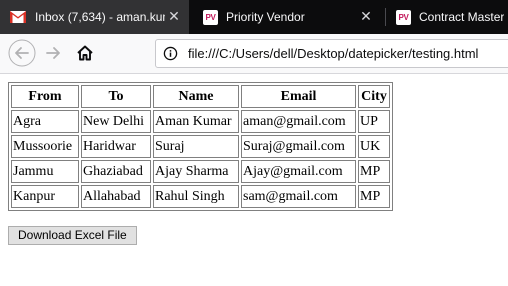 The height and width of the screenshot is (286, 508). What do you see at coordinates (196, 121) in the screenshot?
I see `cell-name: Aman Kumar` at bounding box center [196, 121].